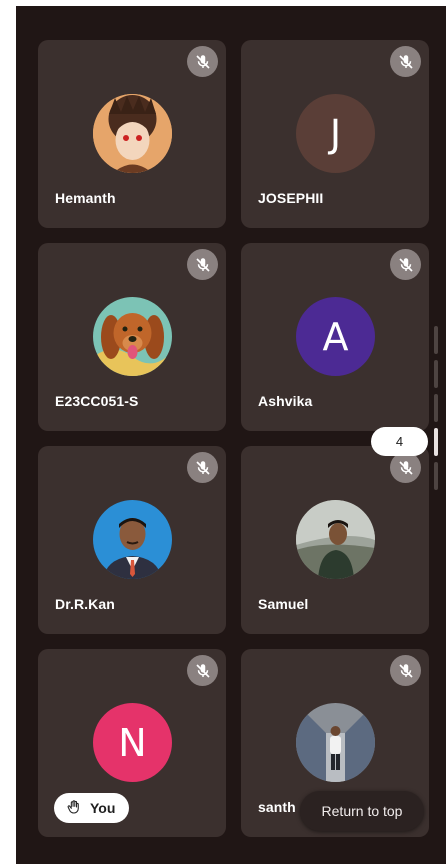 This screenshot has width=448, height=867. I want to click on participant-tile-hemanth: Hemanth, so click(132, 134).